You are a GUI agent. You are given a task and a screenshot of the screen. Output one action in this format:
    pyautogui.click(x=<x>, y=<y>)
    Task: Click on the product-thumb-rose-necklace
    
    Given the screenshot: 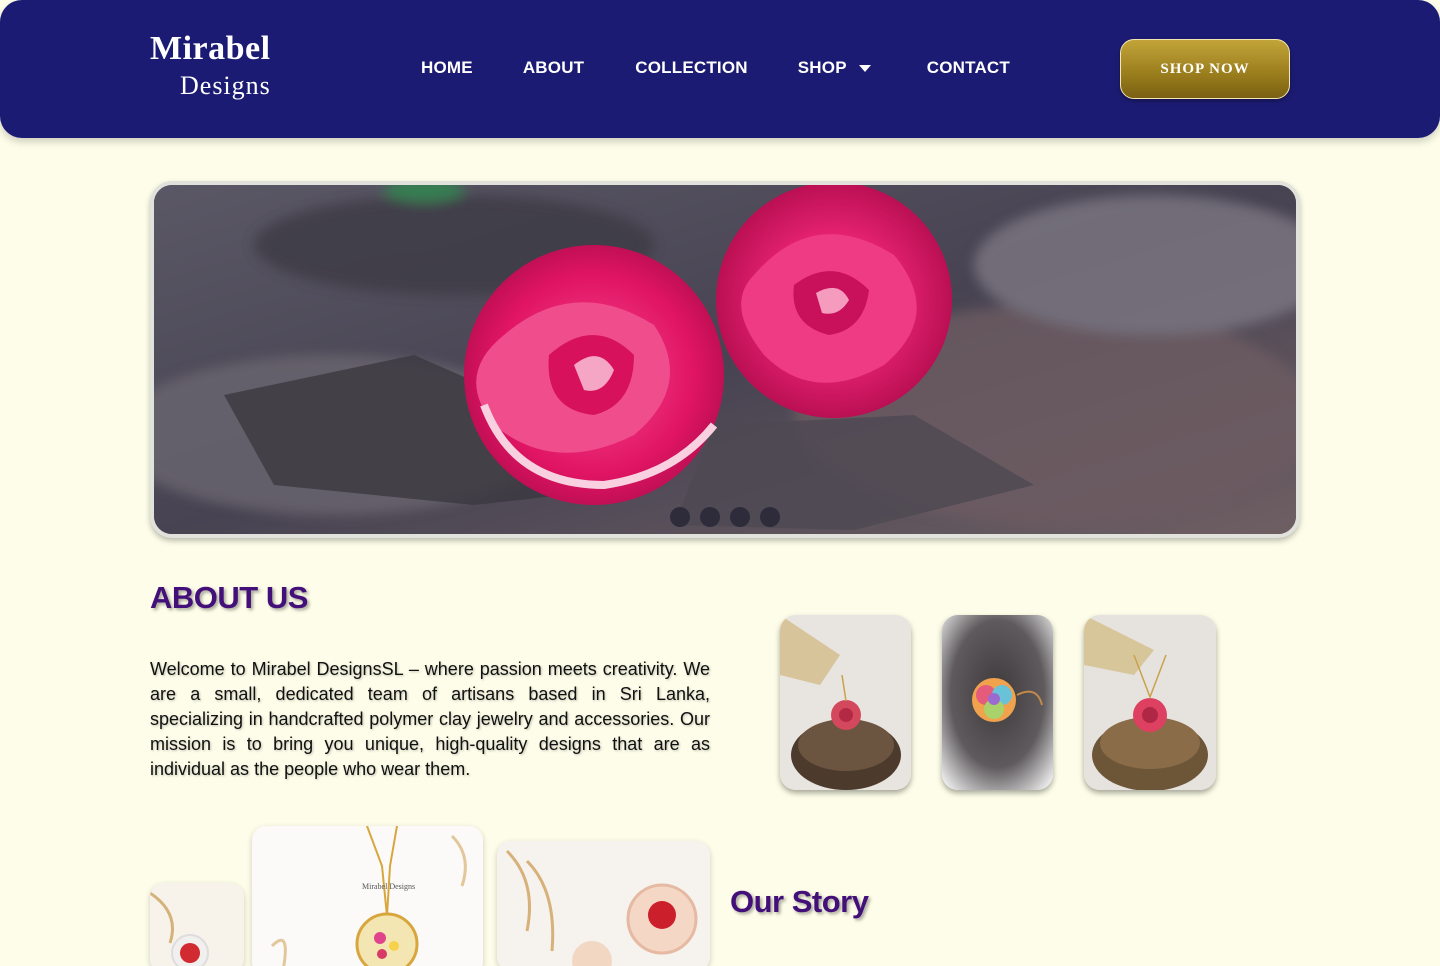 What is the action you would take?
    pyautogui.click(x=845, y=702)
    